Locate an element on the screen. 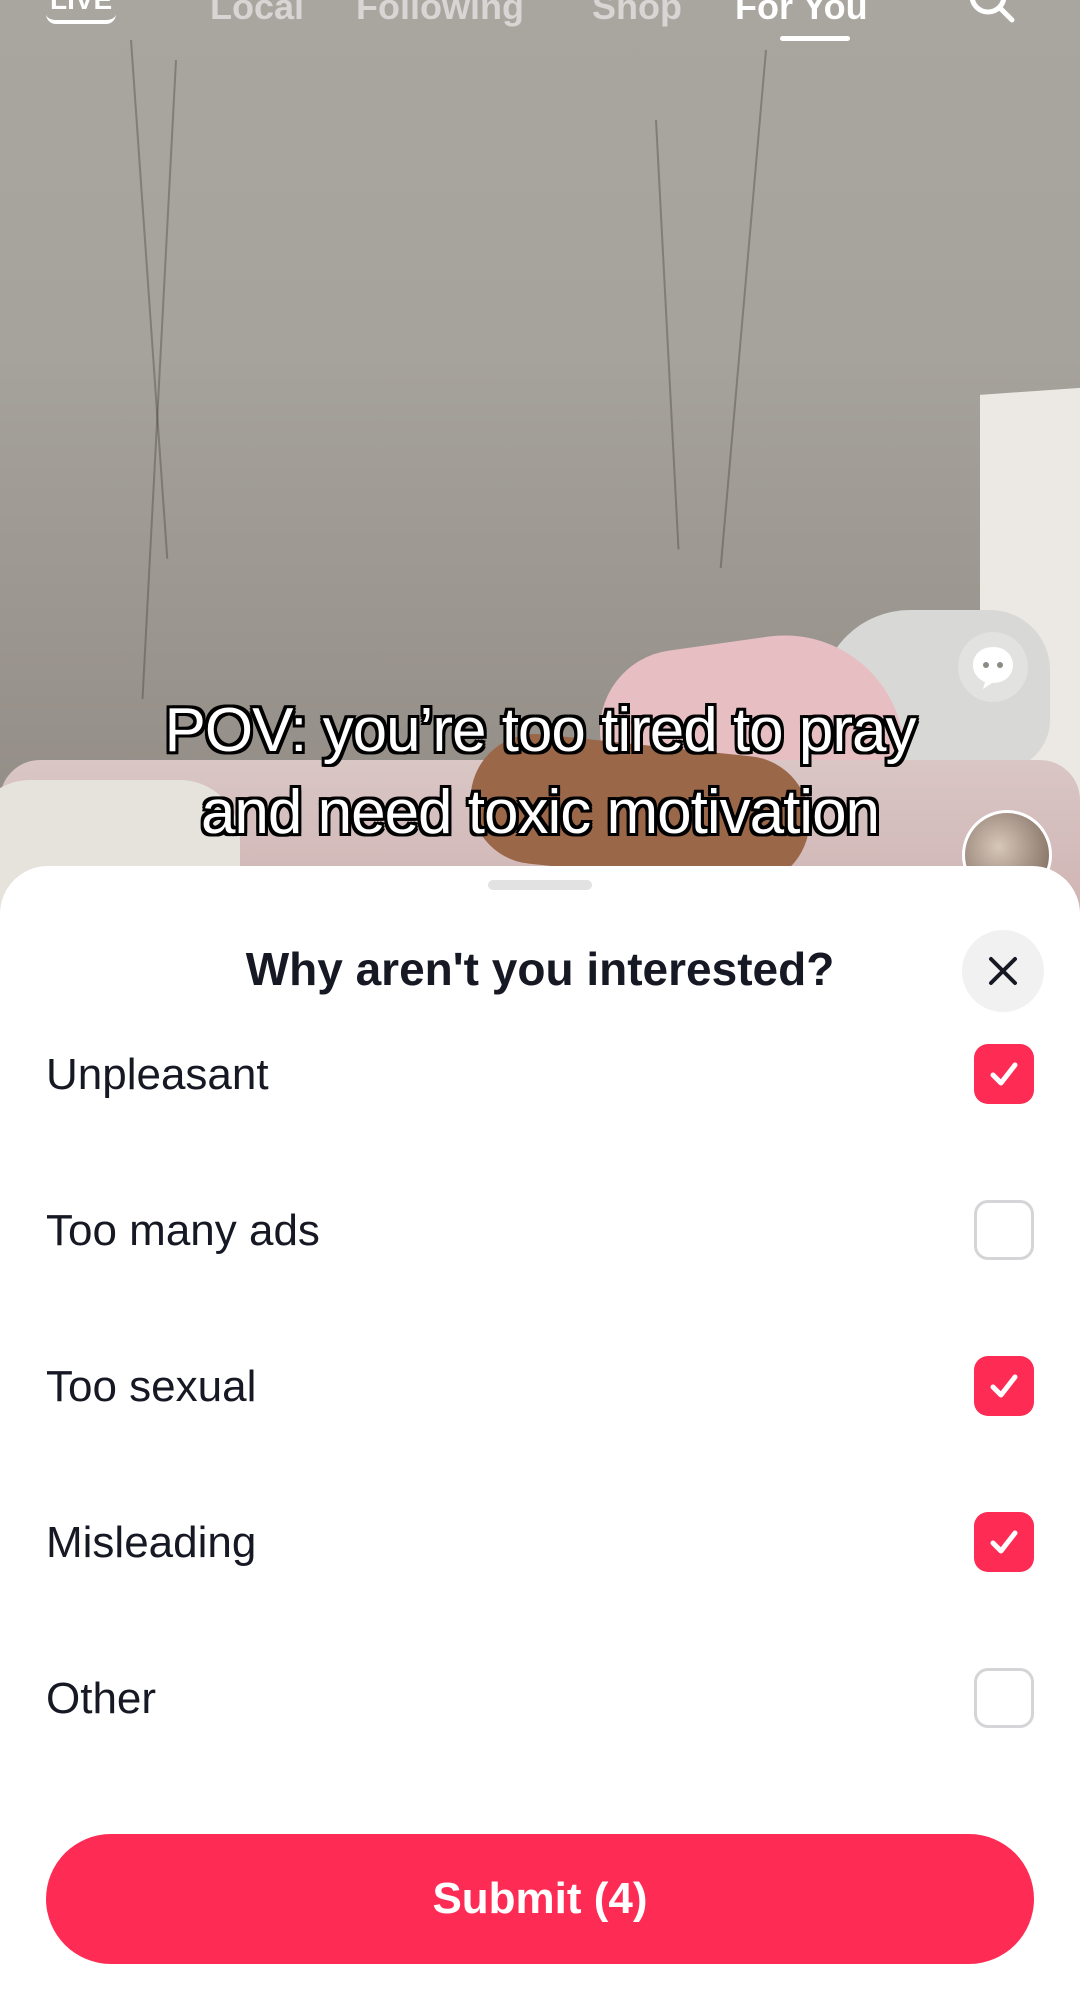 This screenshot has height=2000, width=1080. option-label: Other is located at coordinates (101, 1698).